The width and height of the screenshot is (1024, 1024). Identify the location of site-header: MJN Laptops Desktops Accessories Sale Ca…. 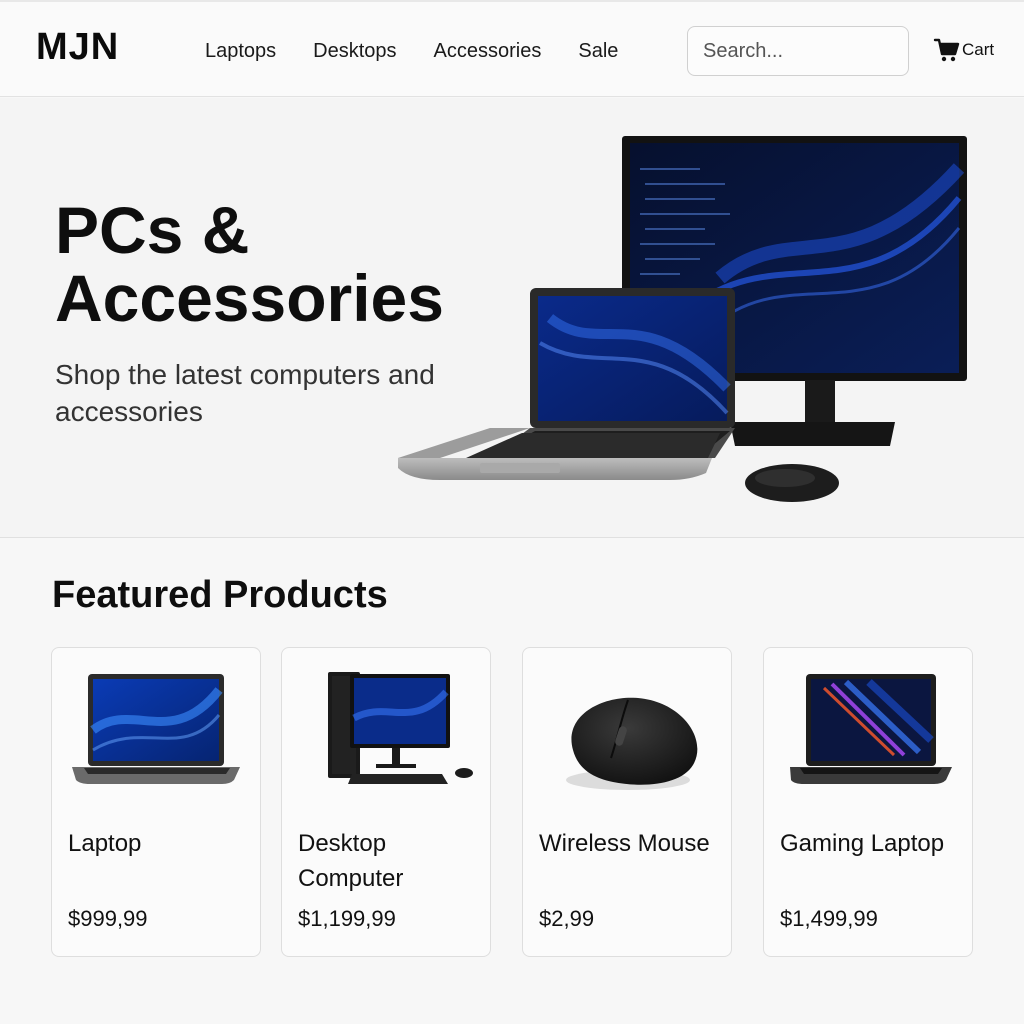
(512, 48).